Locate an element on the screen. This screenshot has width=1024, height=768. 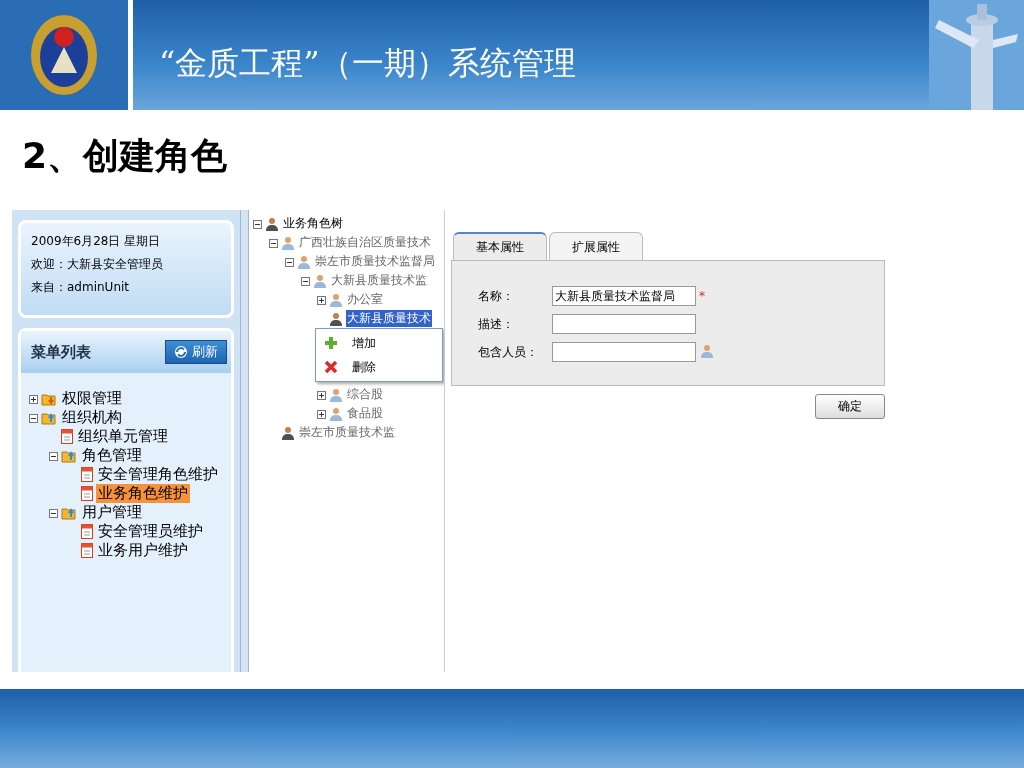
tree-item: 综合股 is located at coordinates (365, 394).